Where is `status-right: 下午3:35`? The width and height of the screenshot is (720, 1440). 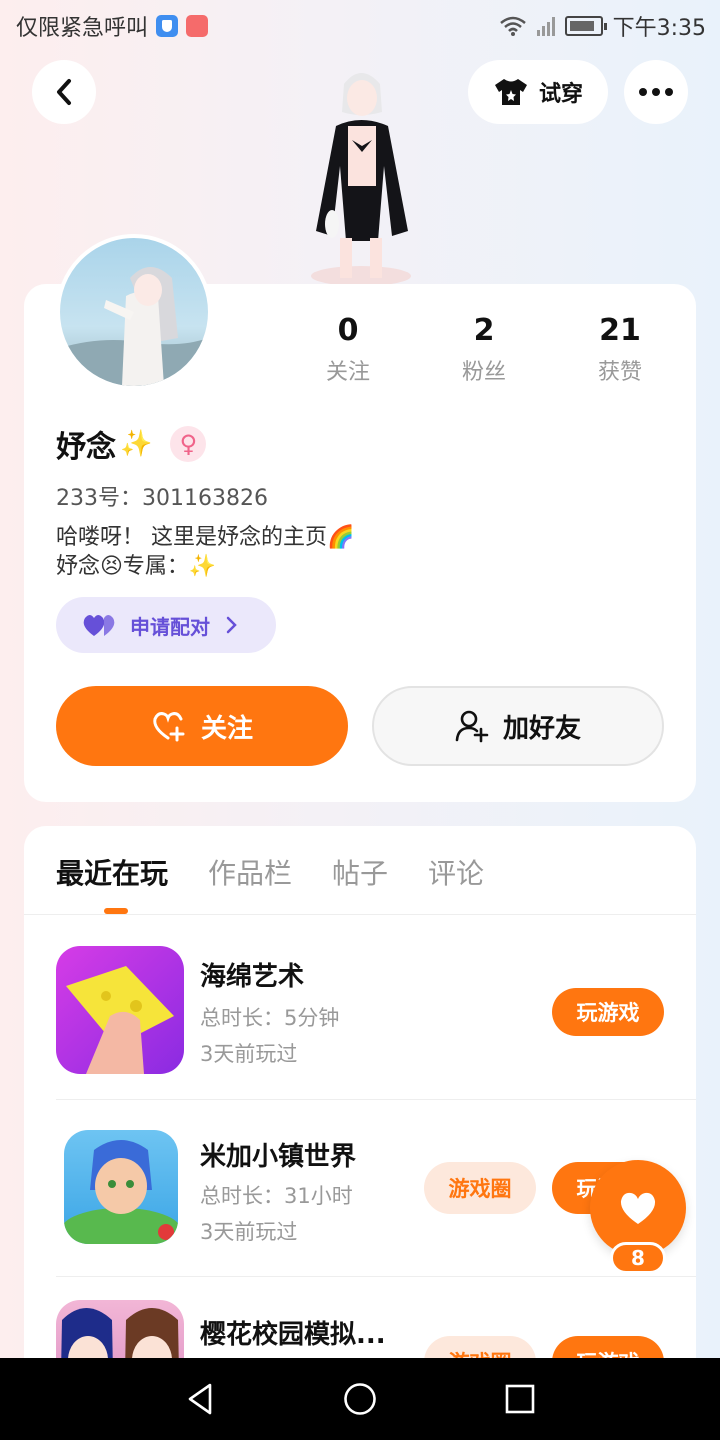
status-right: 下午3:35 is located at coordinates (602, 26).